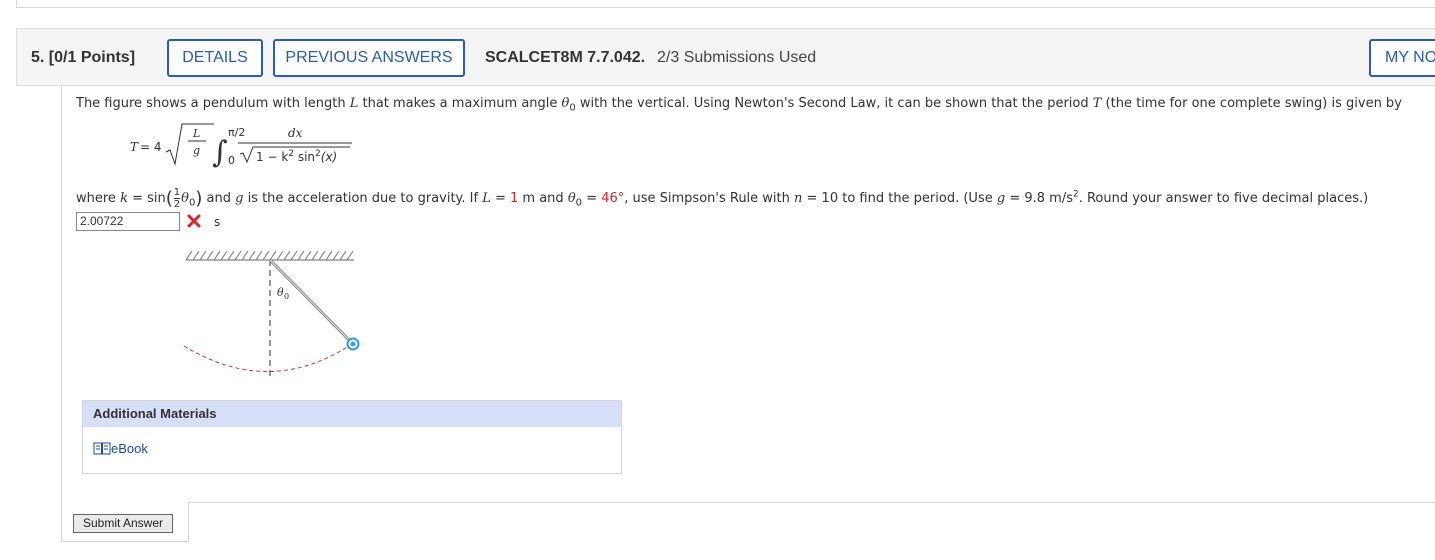 The width and height of the screenshot is (1435, 560). Describe the element at coordinates (215, 58) in the screenshot. I see `details-button: DETAILS` at that location.